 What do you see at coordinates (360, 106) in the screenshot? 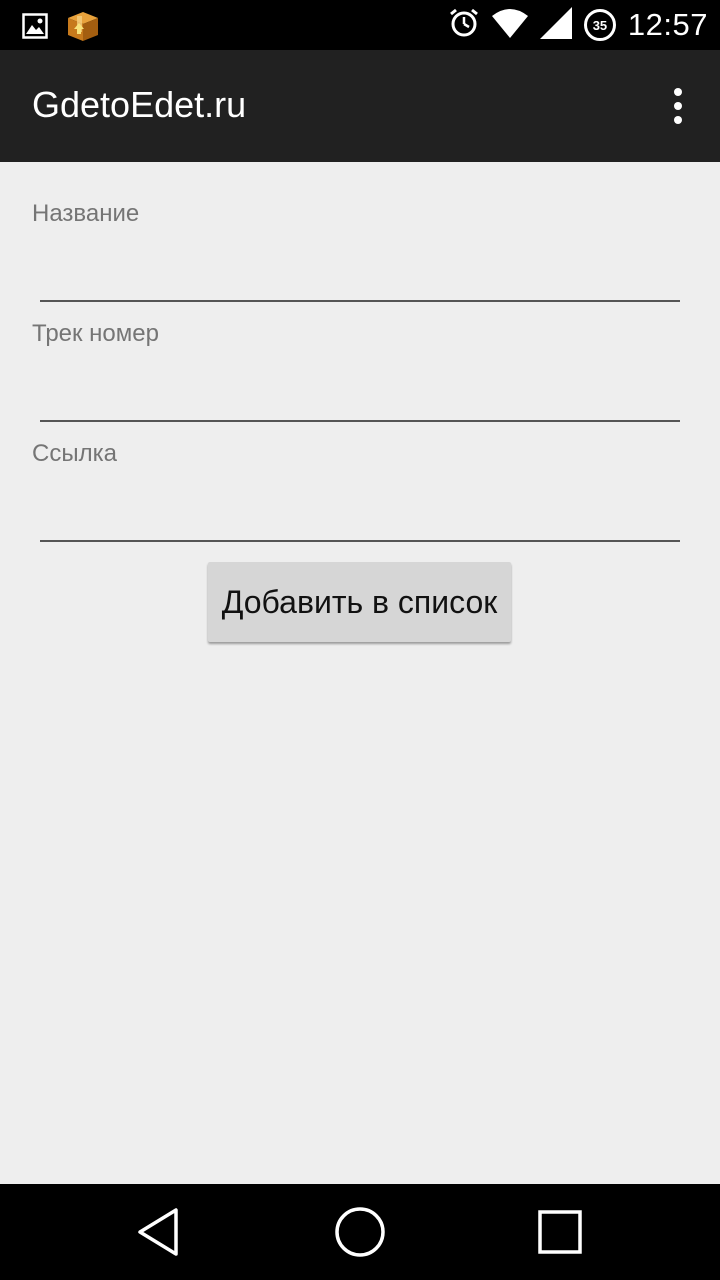
I see `app-bar: GdetoEdet.ru` at bounding box center [360, 106].